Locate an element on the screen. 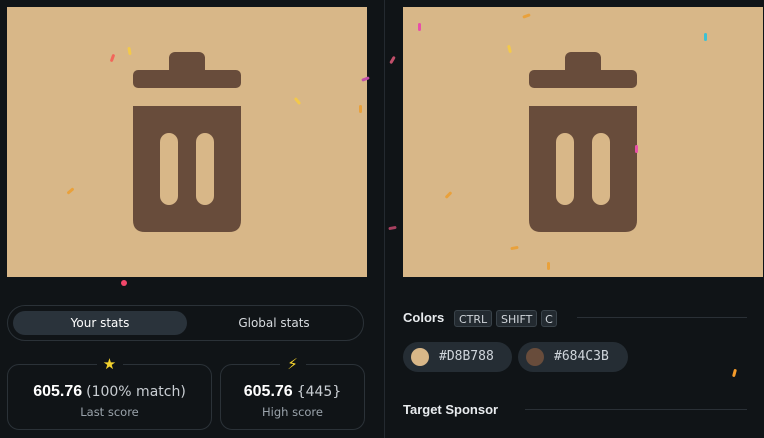 Image resolution: width=764 pixels, height=438 pixels. tab-your-stats: Your stats is located at coordinates (100, 323).